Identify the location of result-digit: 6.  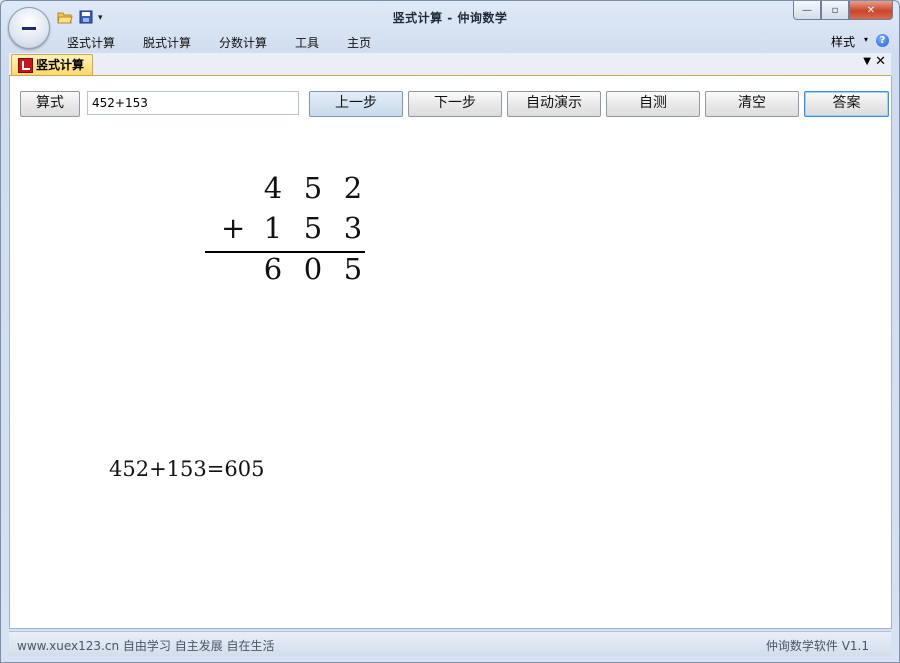
(273, 269).